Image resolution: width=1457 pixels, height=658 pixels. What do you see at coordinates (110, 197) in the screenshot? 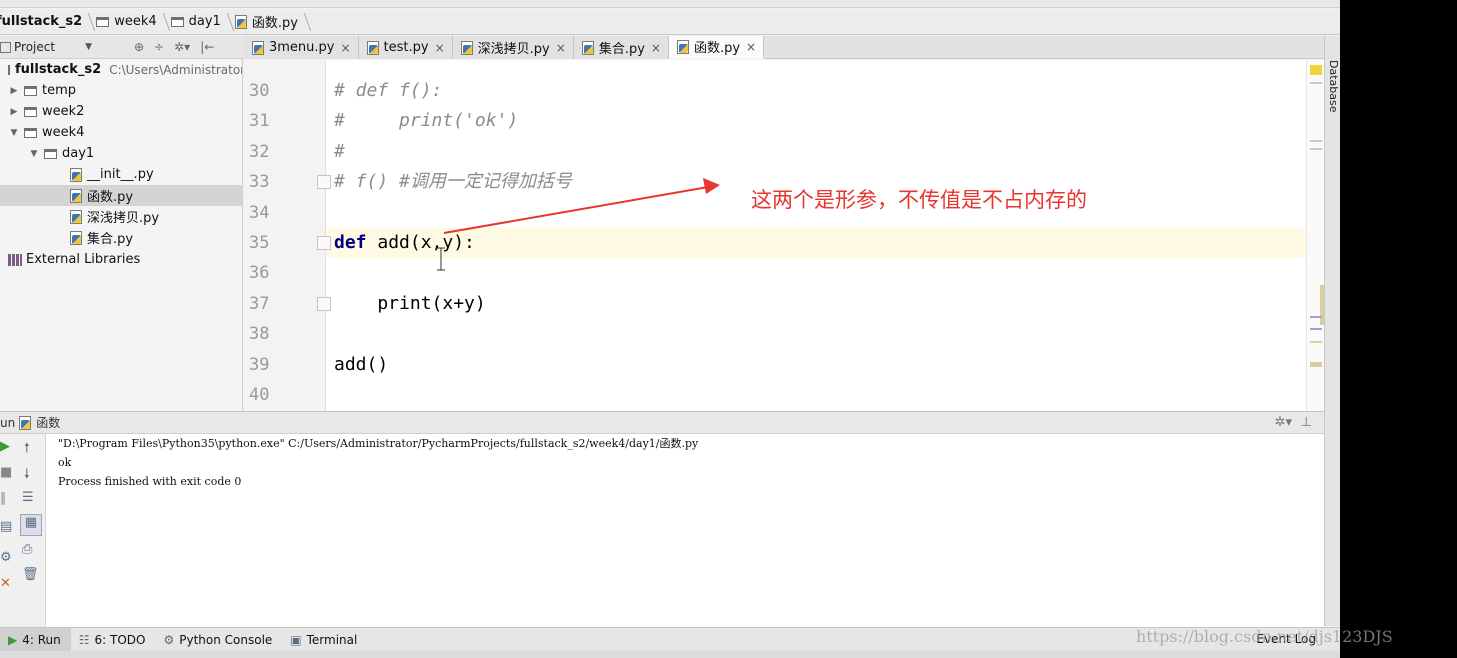
I see `tree-item-label: 函数.py` at bounding box center [110, 197].